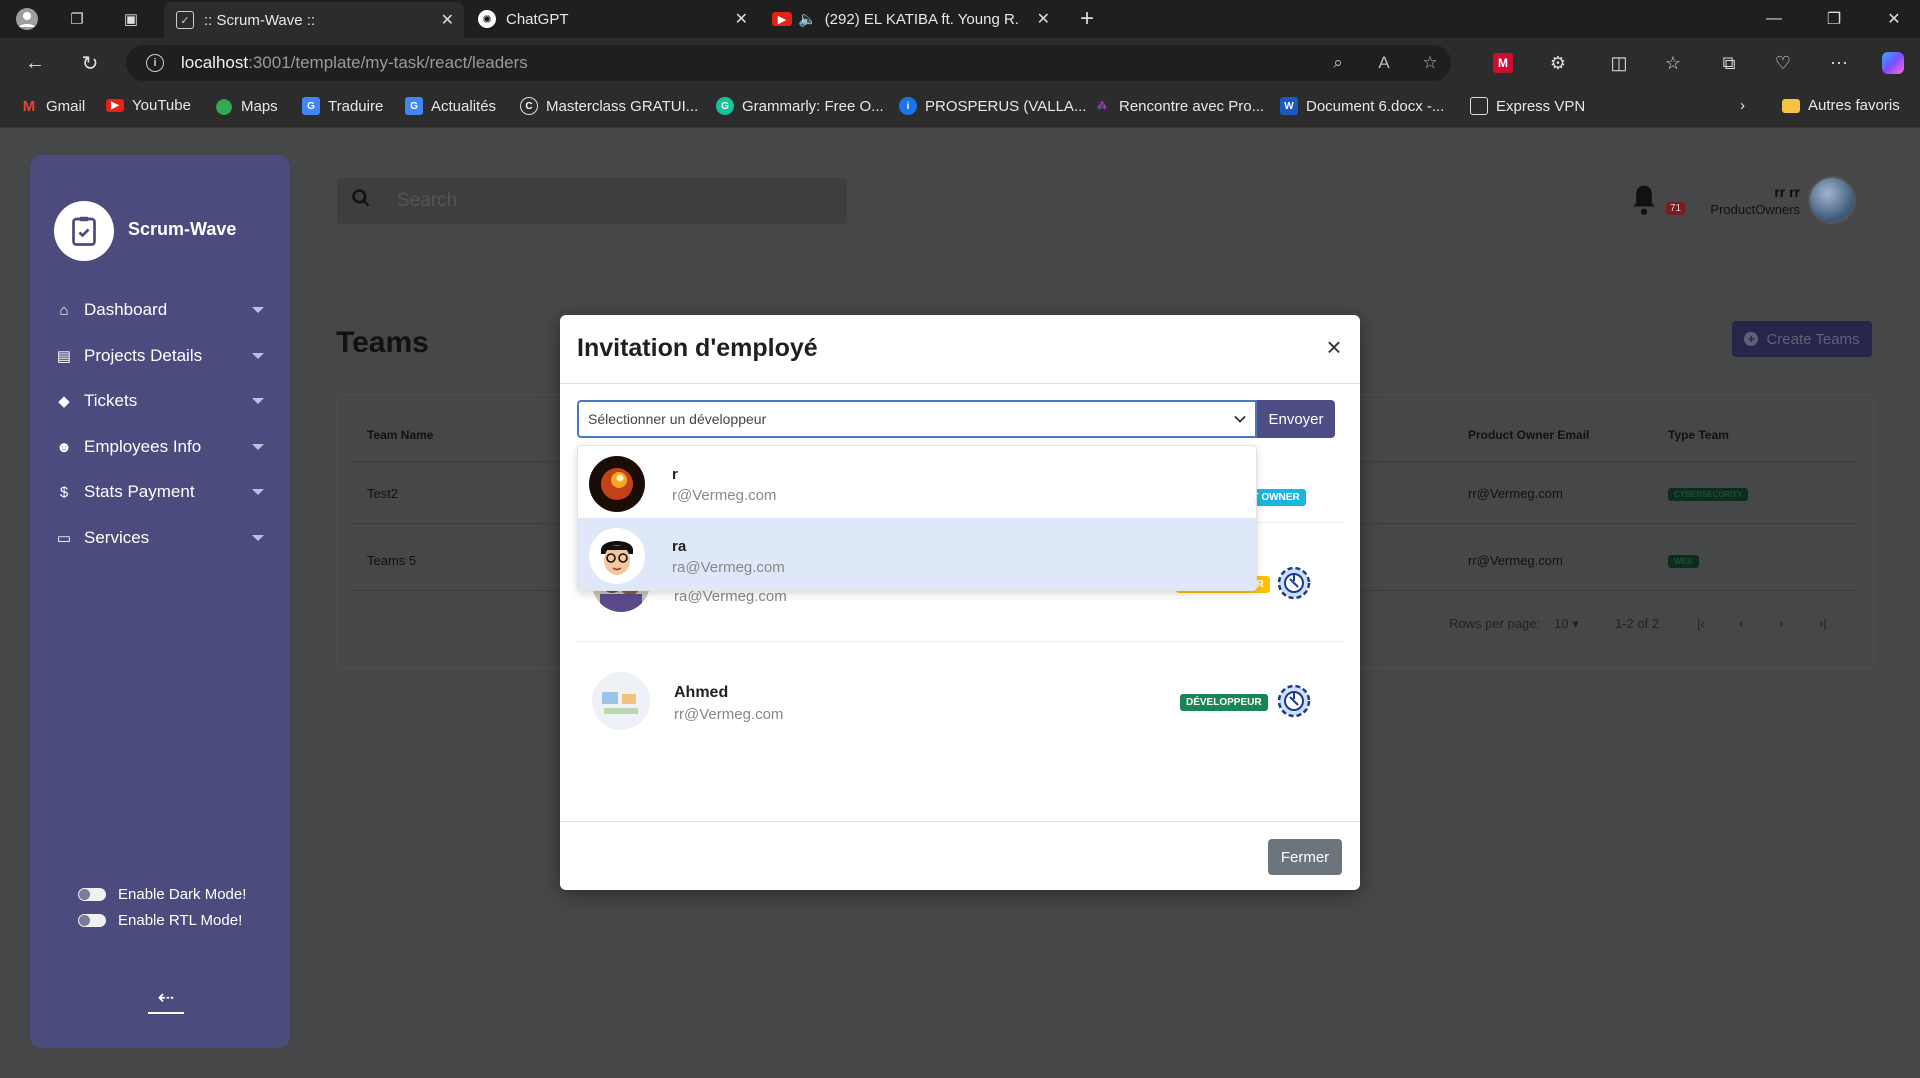 Image resolution: width=1920 pixels, height=1078 pixels. What do you see at coordinates (66, 106) in the screenshot?
I see `bookmark-label: Gmail` at bounding box center [66, 106].